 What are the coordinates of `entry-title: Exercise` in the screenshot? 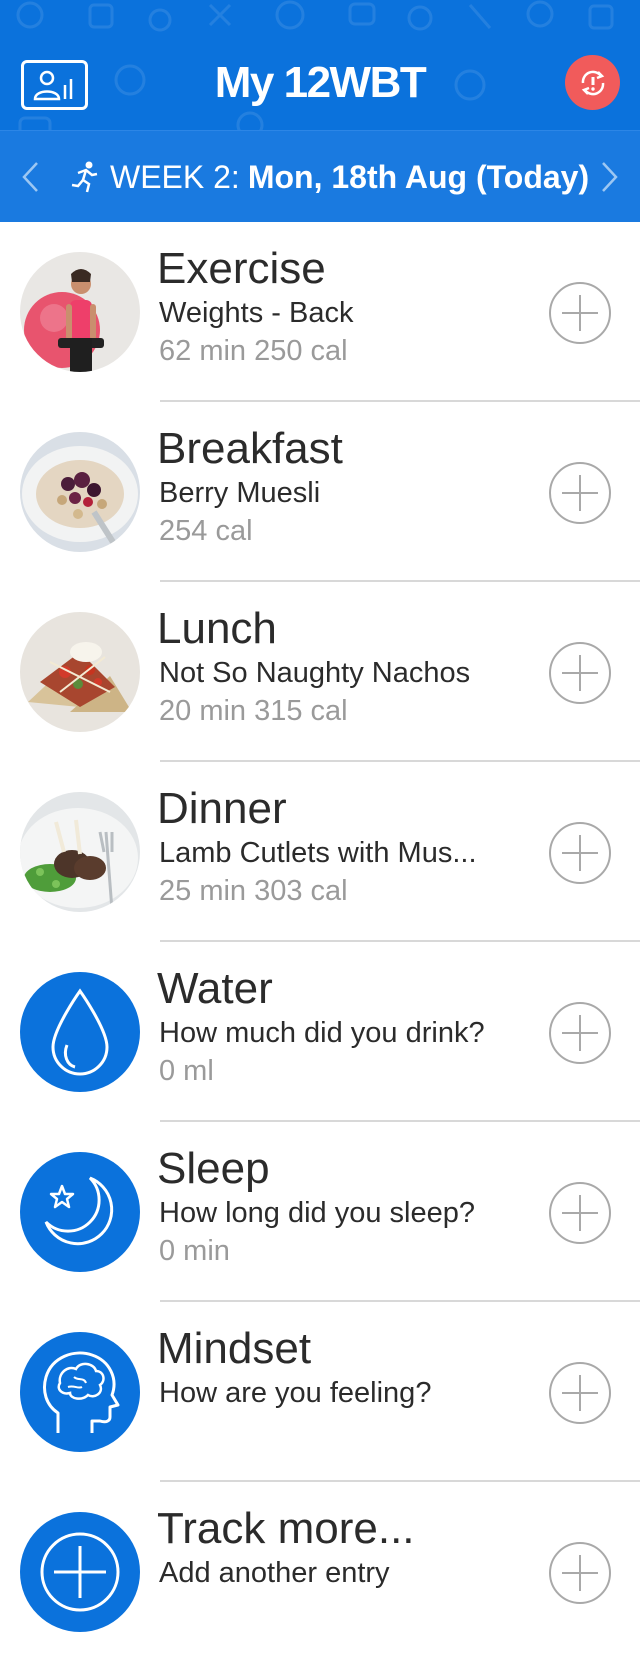 It's located at (241, 268).